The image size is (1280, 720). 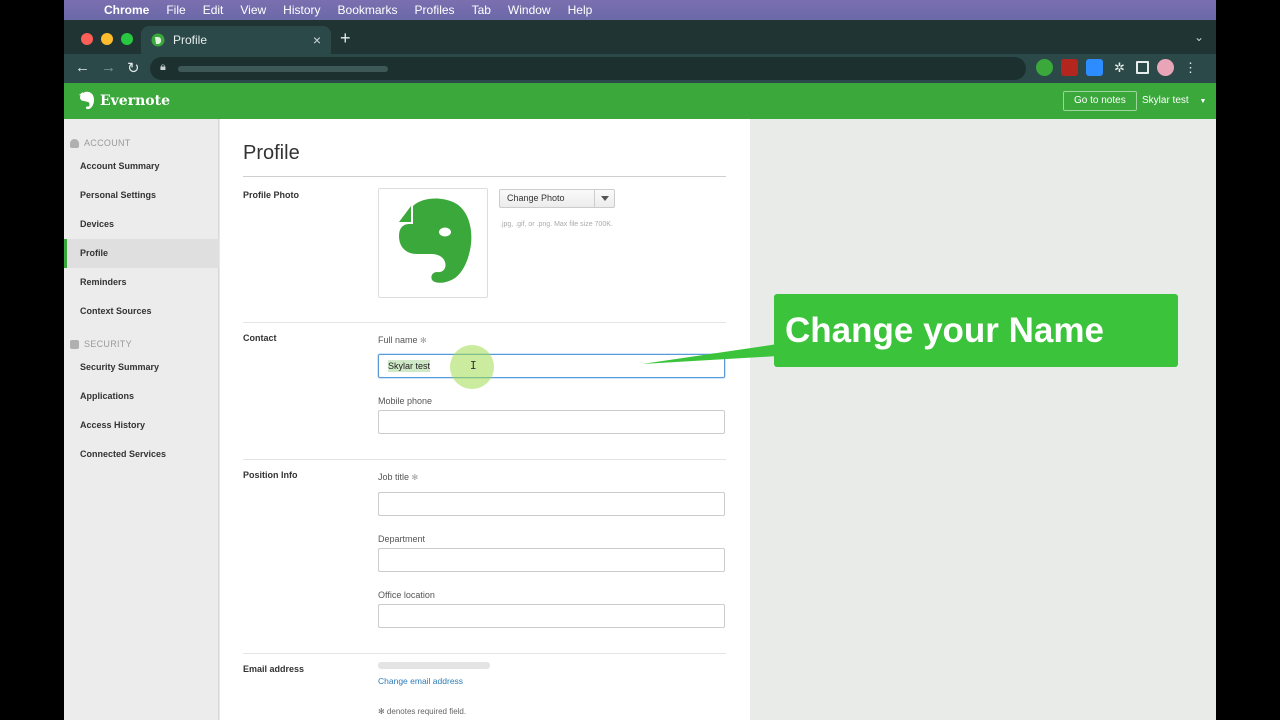 I want to click on change-name-callout: Change your Name, so click(x=976, y=330).